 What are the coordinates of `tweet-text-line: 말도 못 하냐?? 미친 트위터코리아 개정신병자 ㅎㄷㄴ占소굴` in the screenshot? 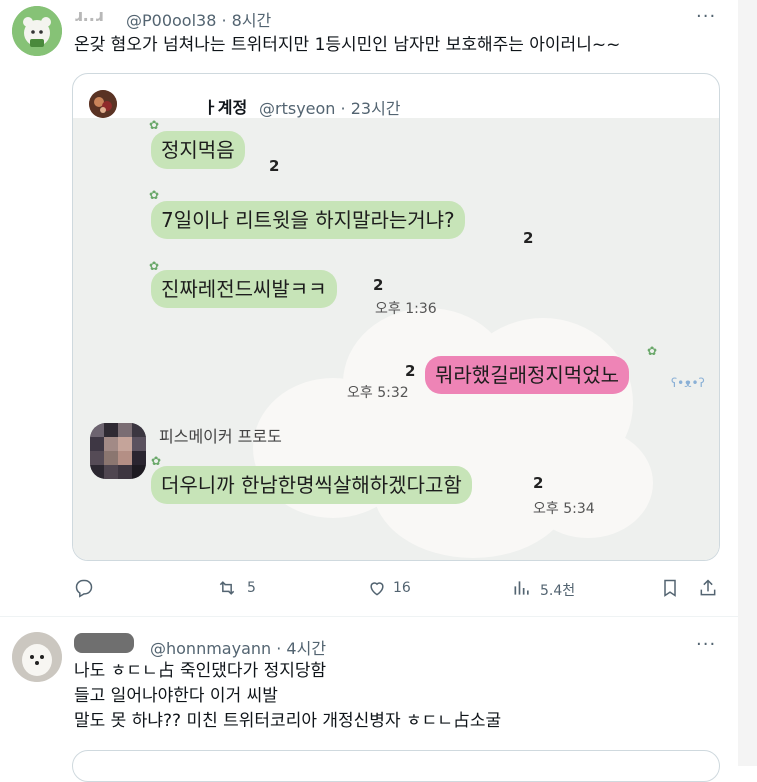 It's located at (288, 721).